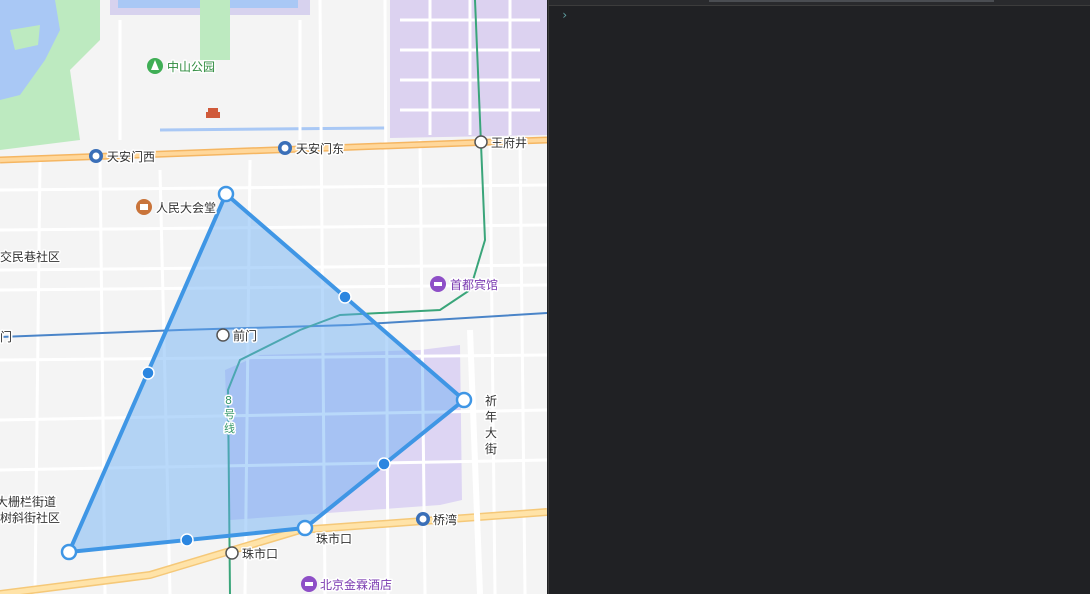 The height and width of the screenshot is (594, 1090). What do you see at coordinates (851, 1) in the screenshot?
I see `console-tab-indicator` at bounding box center [851, 1].